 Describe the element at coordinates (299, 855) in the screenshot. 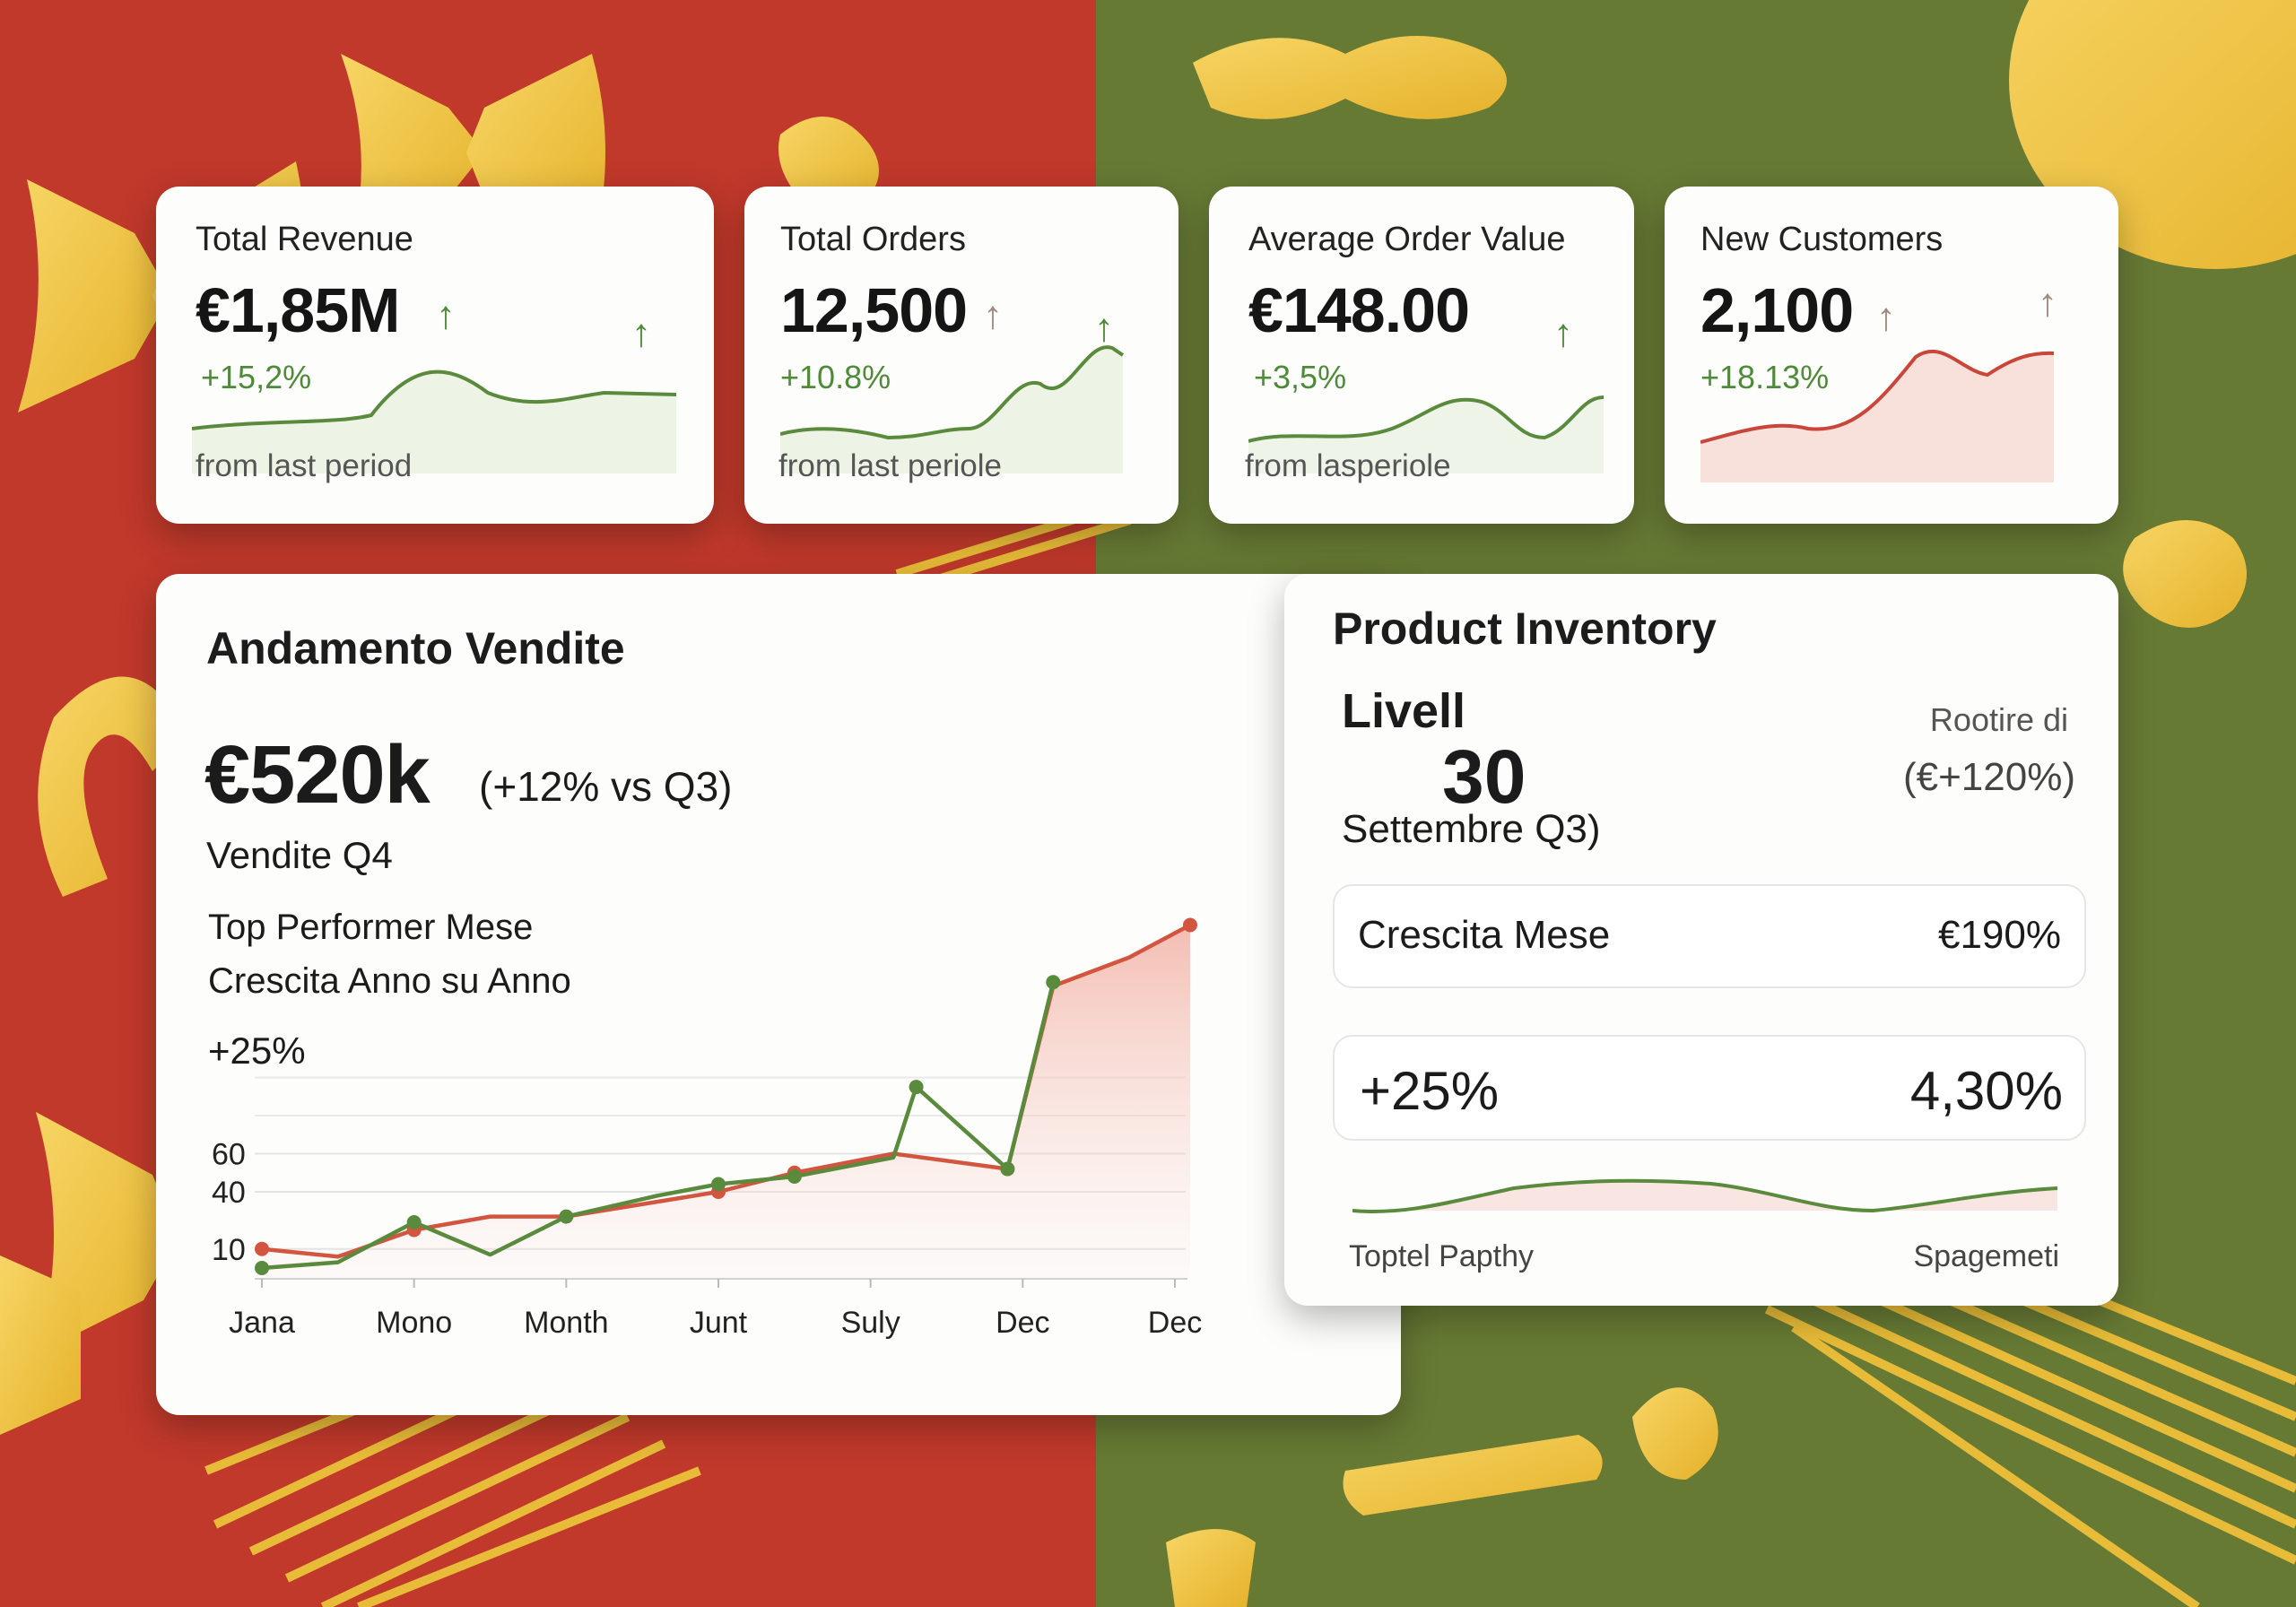

I see `sales-subtitle: Vendite Q4` at that location.